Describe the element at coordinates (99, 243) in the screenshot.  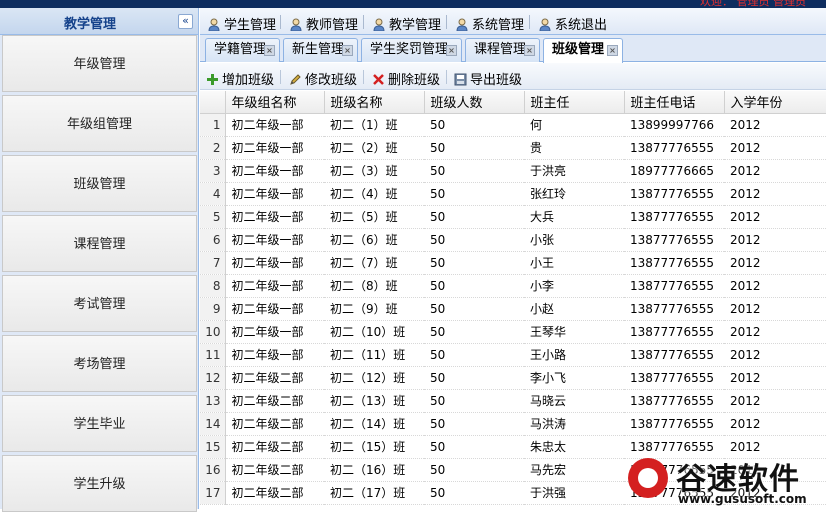
I see `sidebar-item-course: 课程管理` at that location.